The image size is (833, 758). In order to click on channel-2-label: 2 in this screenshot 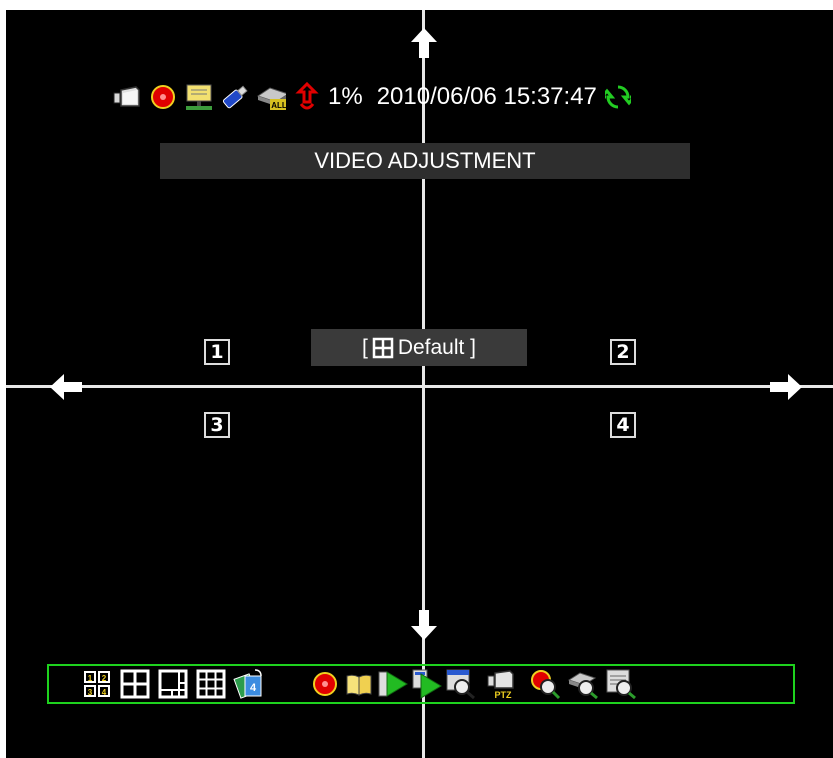, I will do `click(623, 352)`.